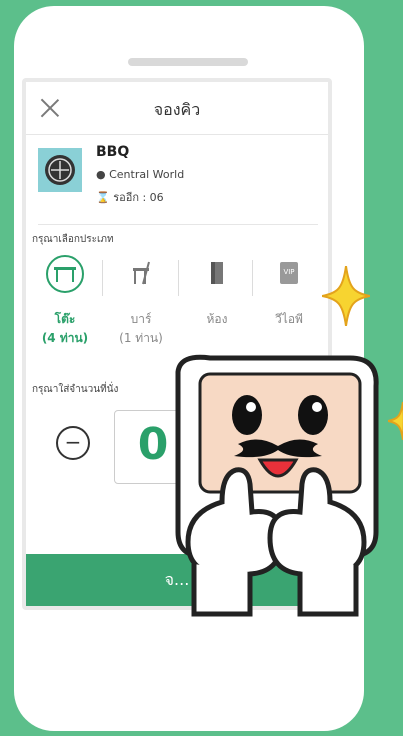  Describe the element at coordinates (289, 319) in the screenshot. I see `type-vip-label: วีไอพี` at that location.